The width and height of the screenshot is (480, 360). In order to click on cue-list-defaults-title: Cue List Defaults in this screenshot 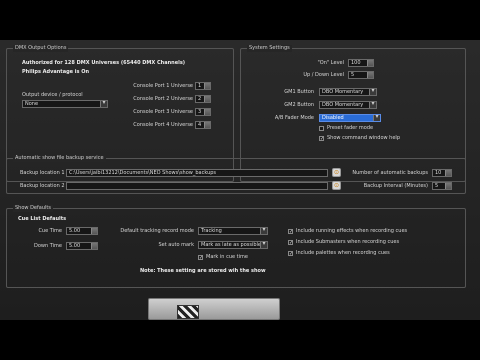, I will do `click(42, 219)`.